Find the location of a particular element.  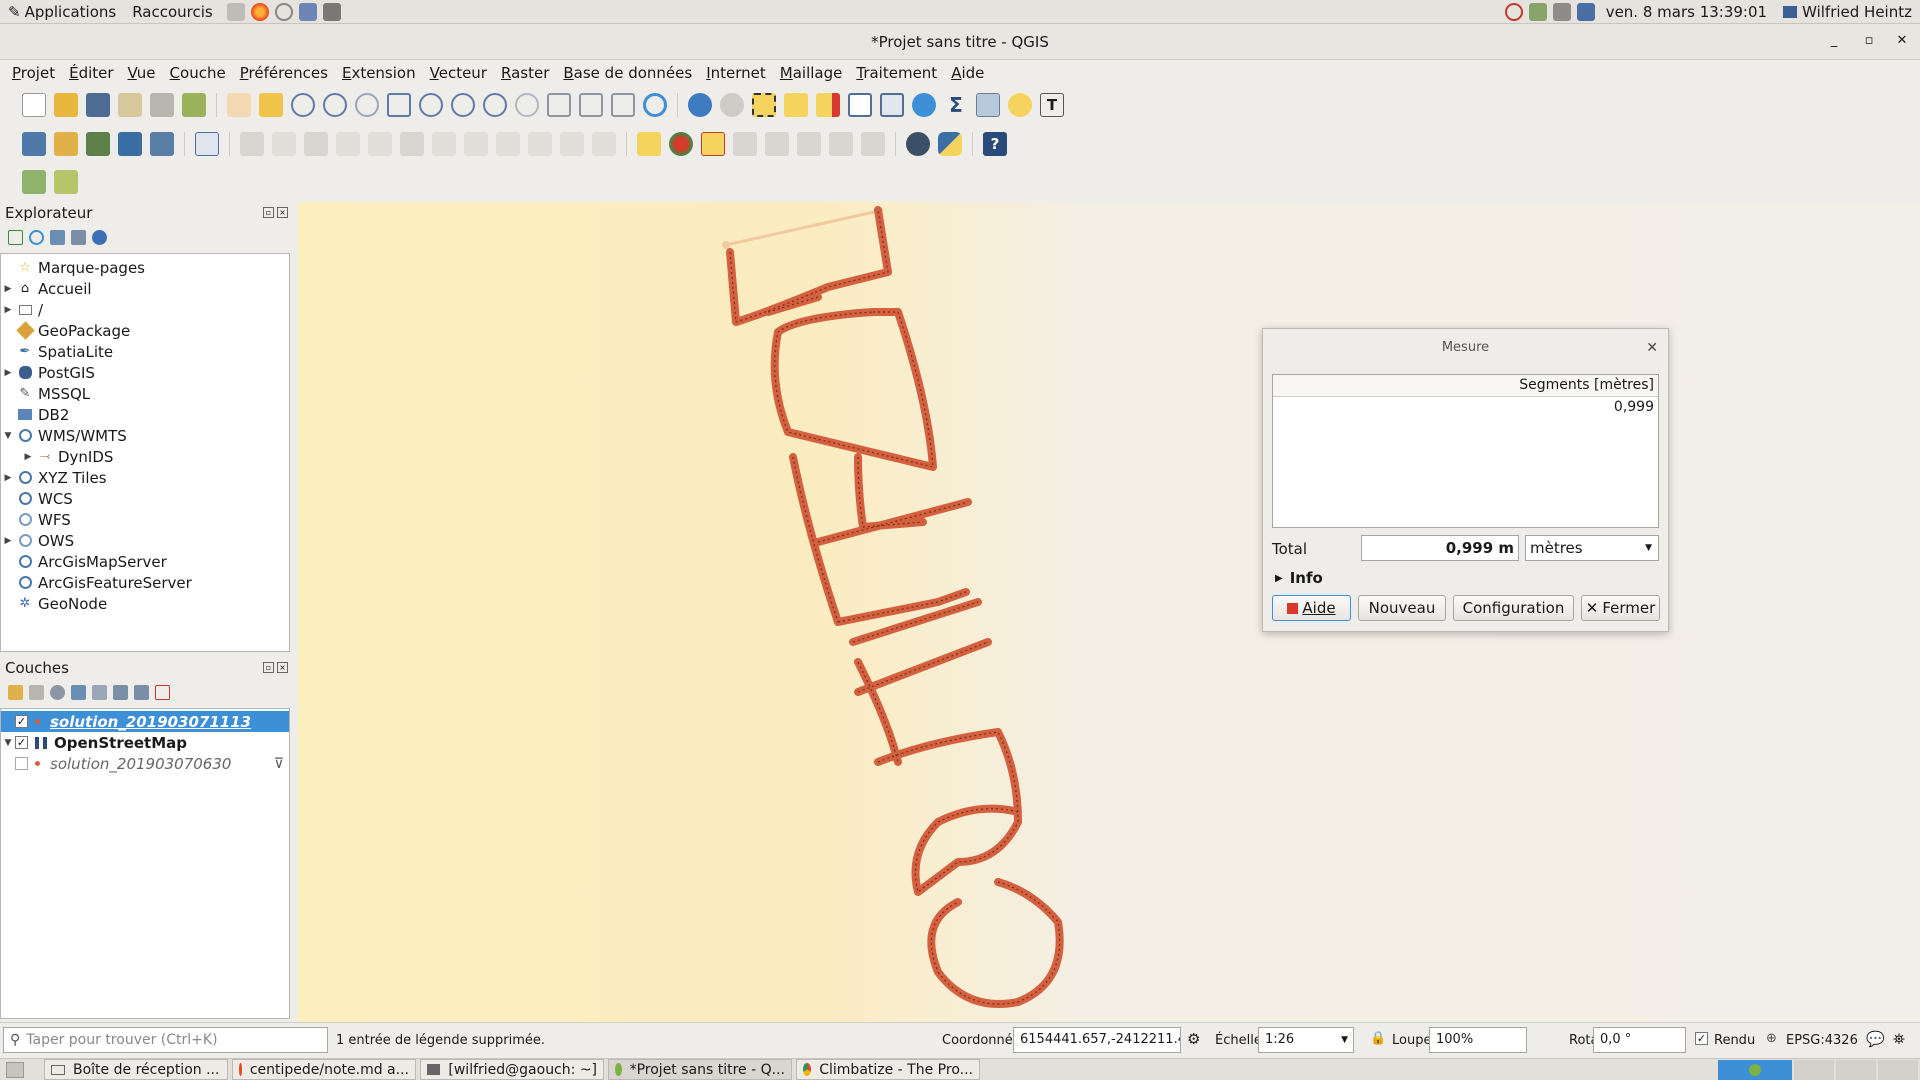

map-tips-icon is located at coordinates (1020, 104).